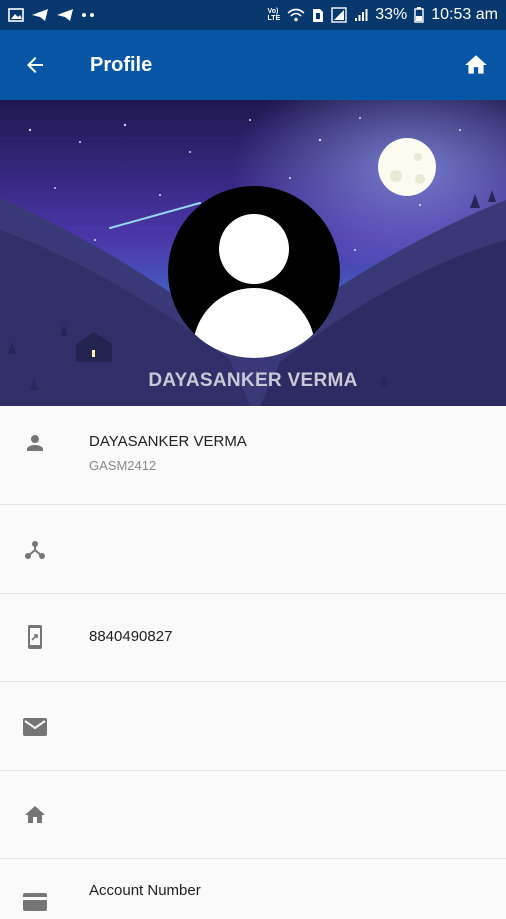 The image size is (506, 919). I want to click on share-nodes-icon, so click(35, 550).